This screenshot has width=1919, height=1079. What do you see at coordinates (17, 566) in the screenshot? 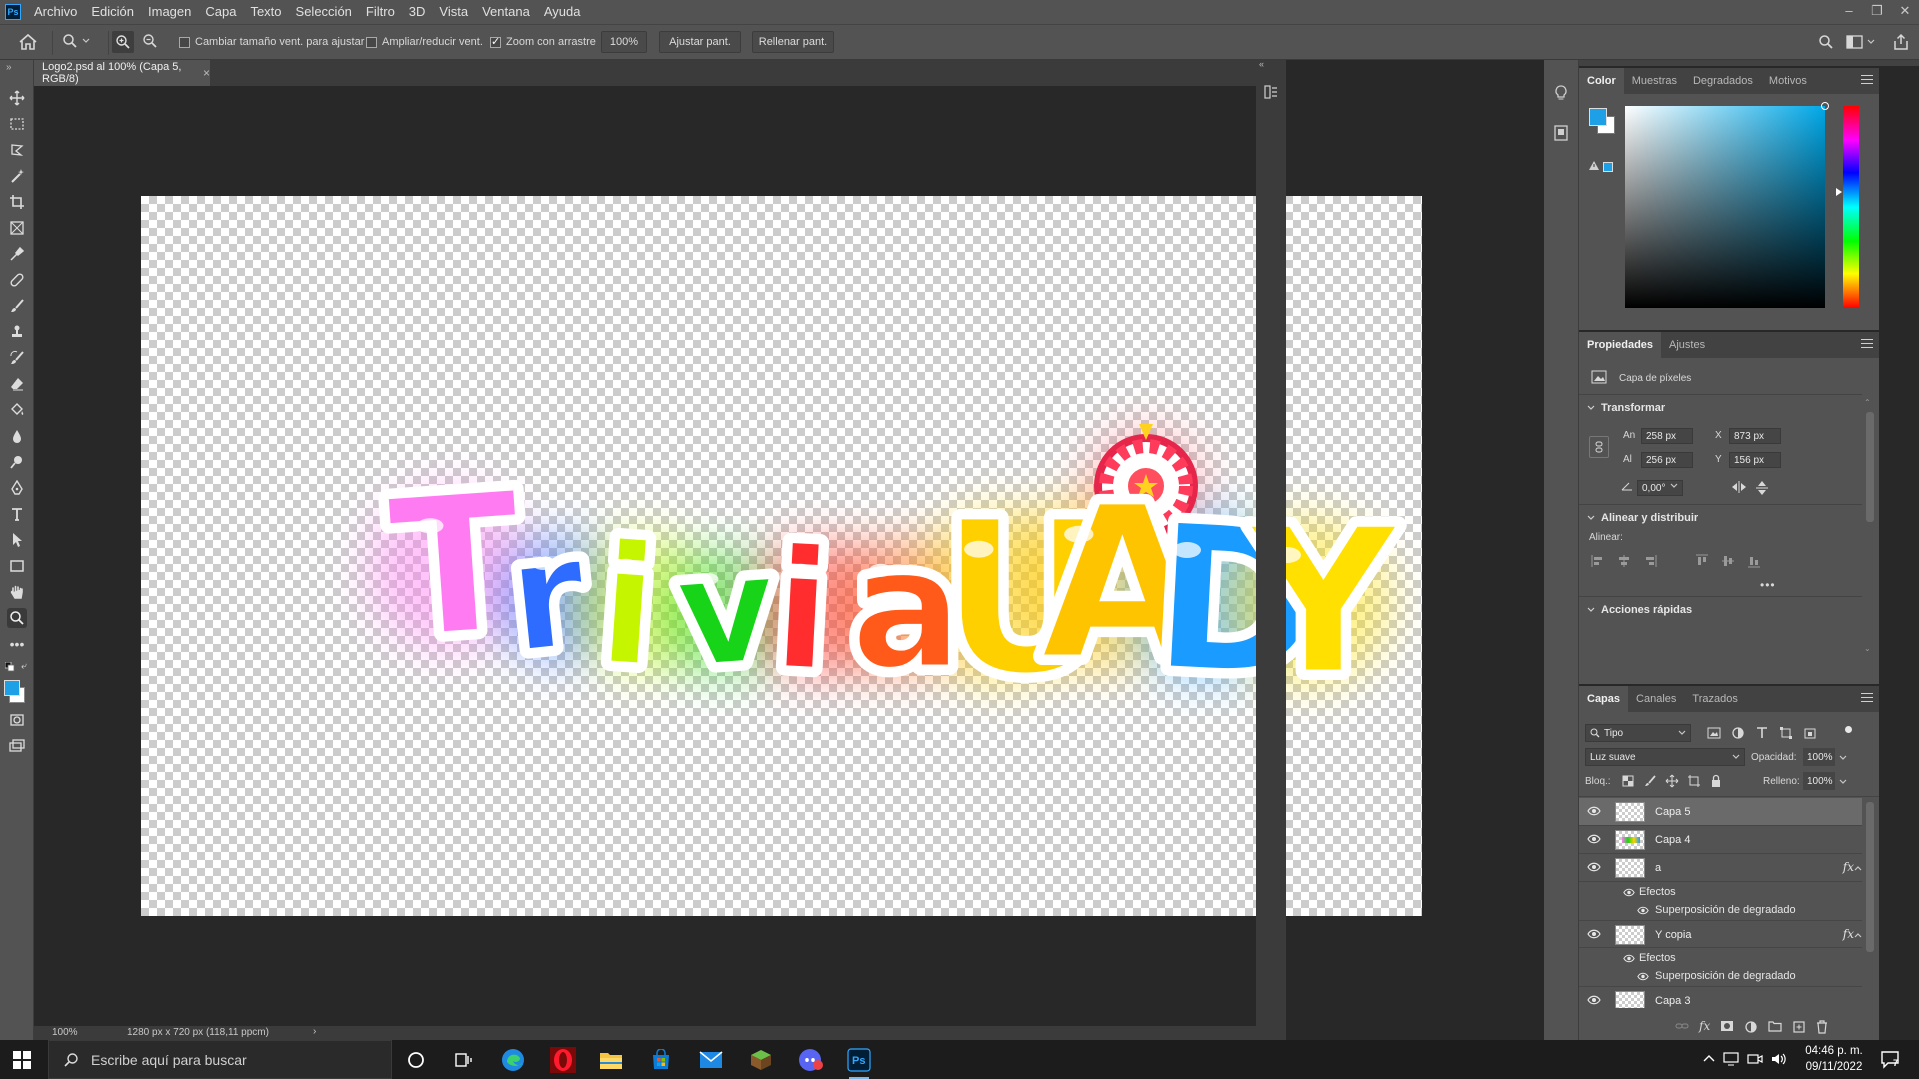
I see `rectangle-tool-icon` at bounding box center [17, 566].